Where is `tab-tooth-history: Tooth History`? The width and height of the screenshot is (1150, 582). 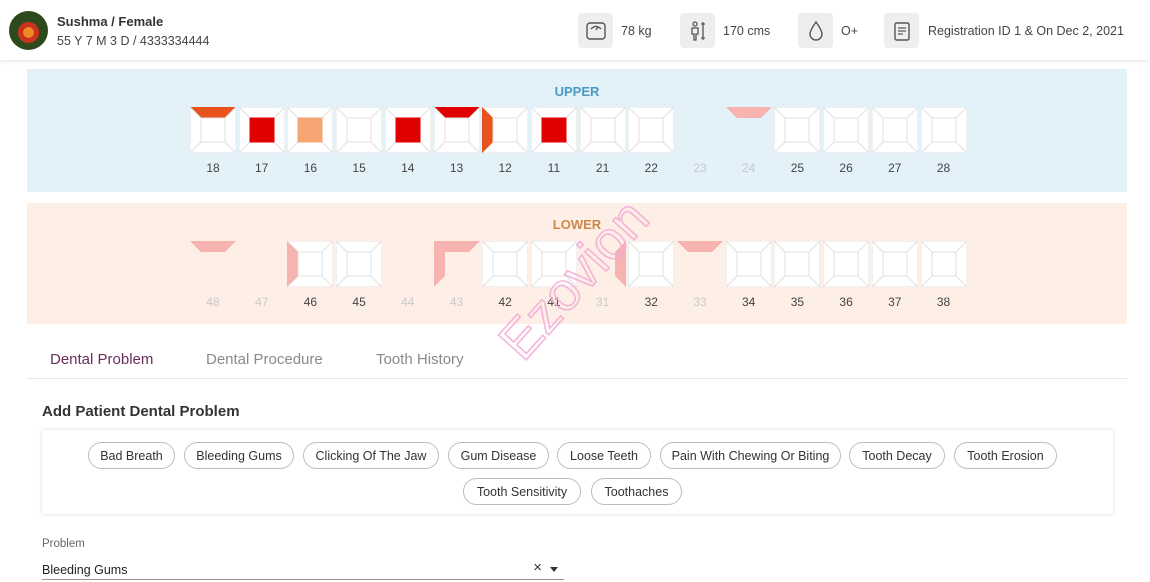
tab-tooth-history: Tooth History is located at coordinates (420, 359).